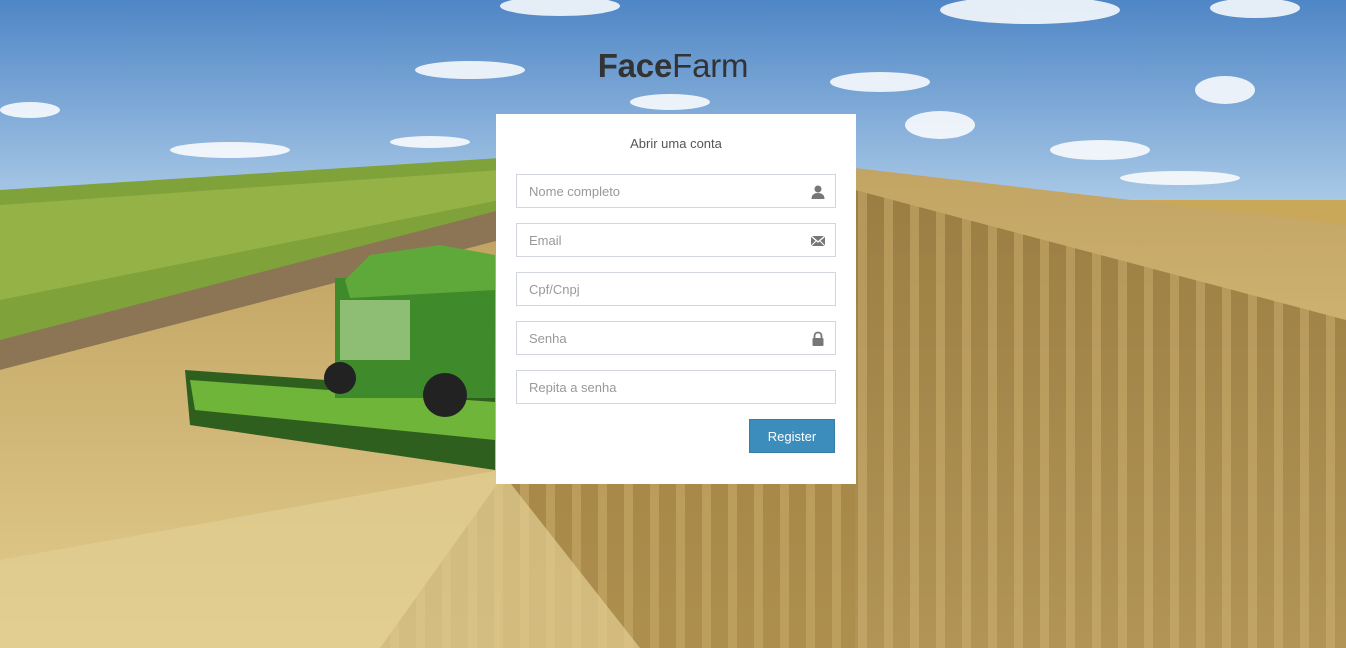 The height and width of the screenshot is (648, 1346). What do you see at coordinates (662, 387) in the screenshot?
I see `repeat-password-input` at bounding box center [662, 387].